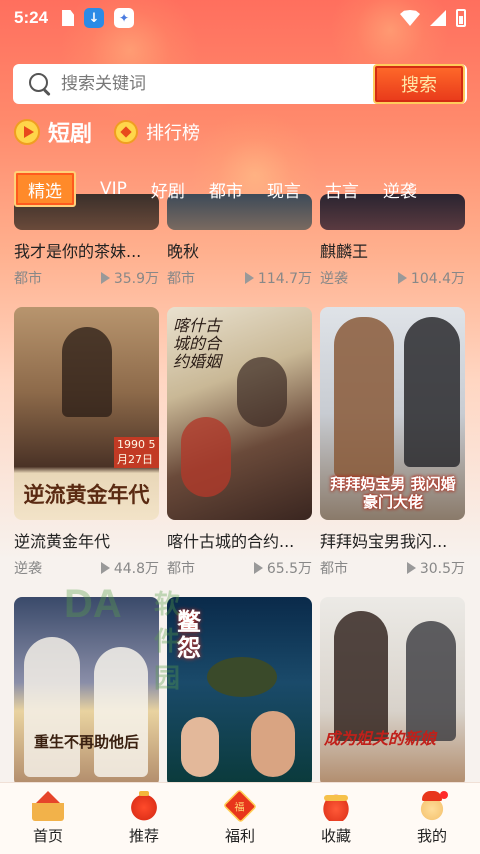 The height and width of the screenshot is (854, 480). I want to click on view-count: 30.5万, so click(442, 569).